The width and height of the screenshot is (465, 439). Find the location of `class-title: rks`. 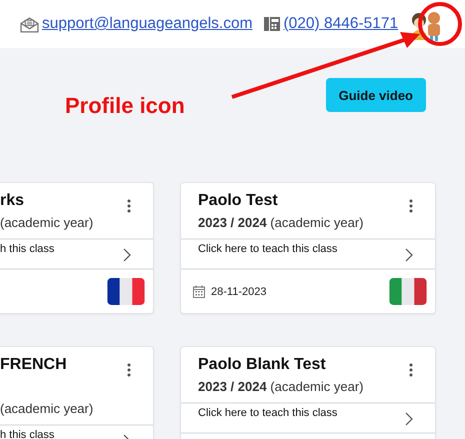

class-title: rks is located at coordinates (13, 201).